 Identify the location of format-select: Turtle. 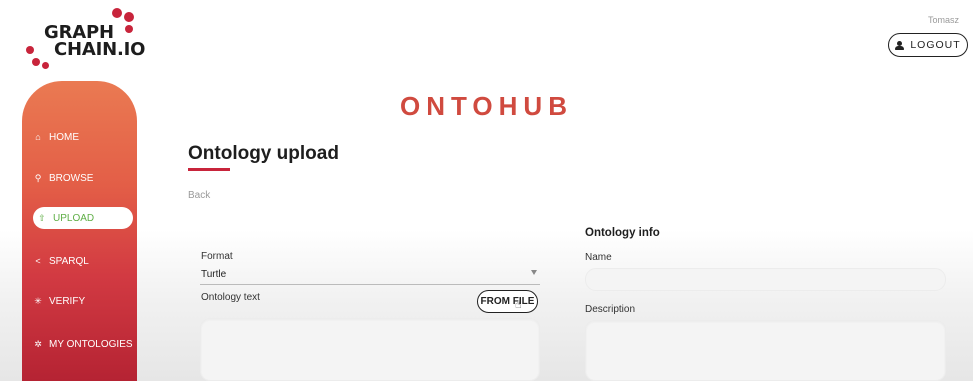
(370, 275).